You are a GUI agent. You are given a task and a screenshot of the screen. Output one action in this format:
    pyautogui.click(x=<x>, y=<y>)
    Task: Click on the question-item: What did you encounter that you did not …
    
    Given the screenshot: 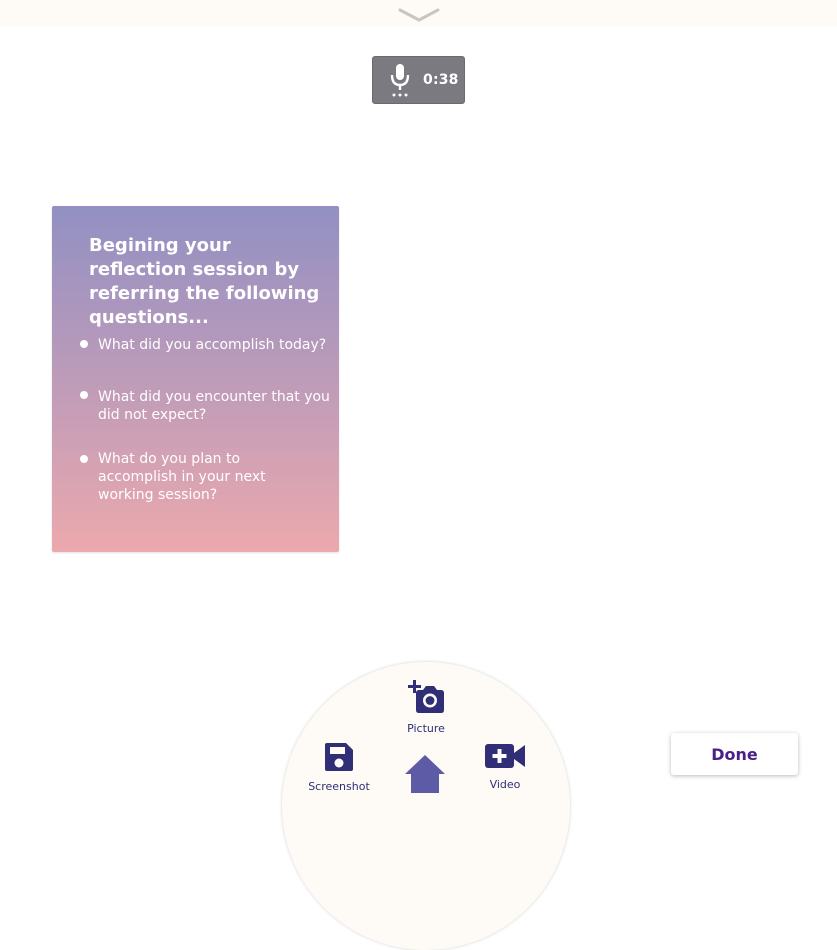 What is the action you would take?
    pyautogui.click(x=214, y=406)
    